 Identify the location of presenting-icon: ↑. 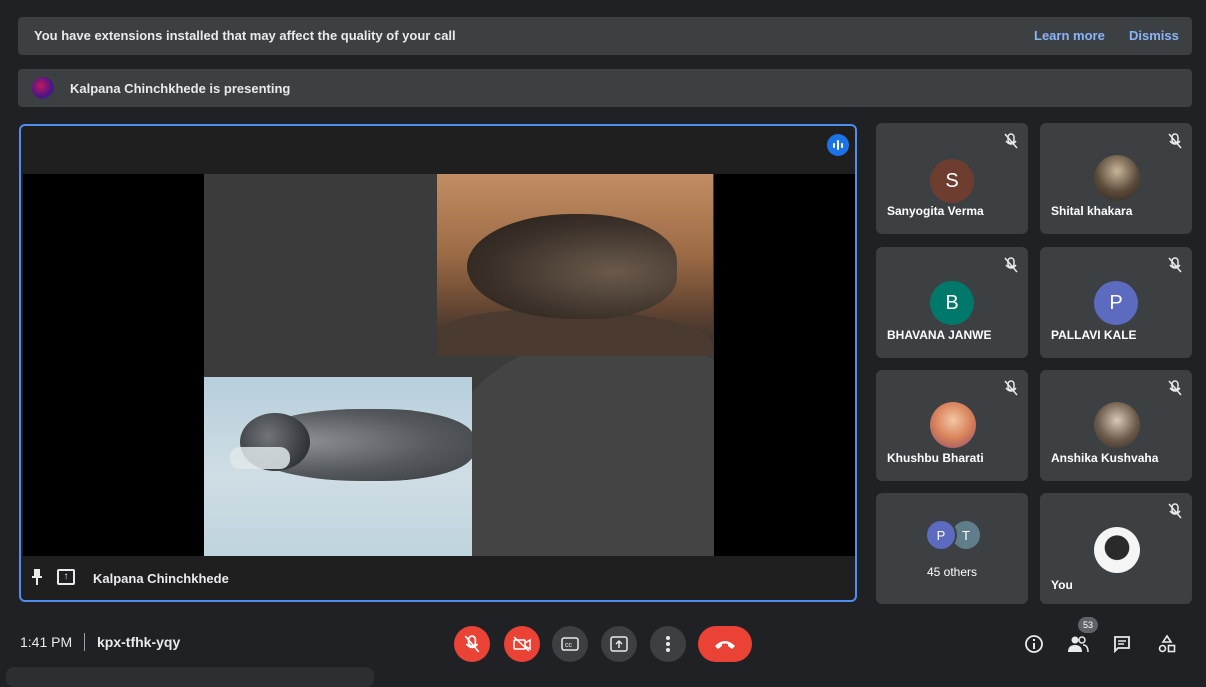
(66, 577).